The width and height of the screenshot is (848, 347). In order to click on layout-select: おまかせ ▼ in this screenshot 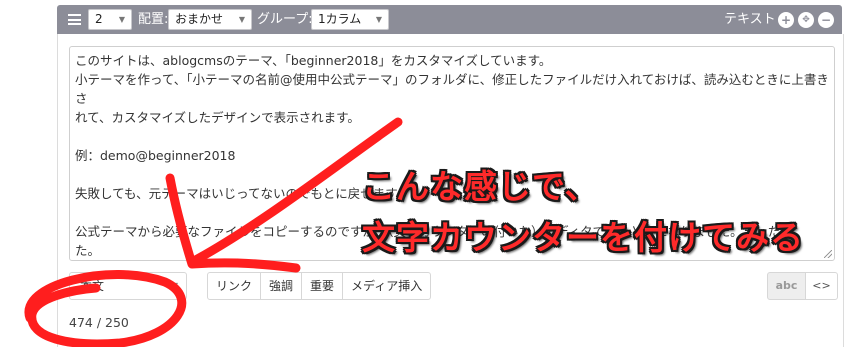, I will do `click(210, 19)`.